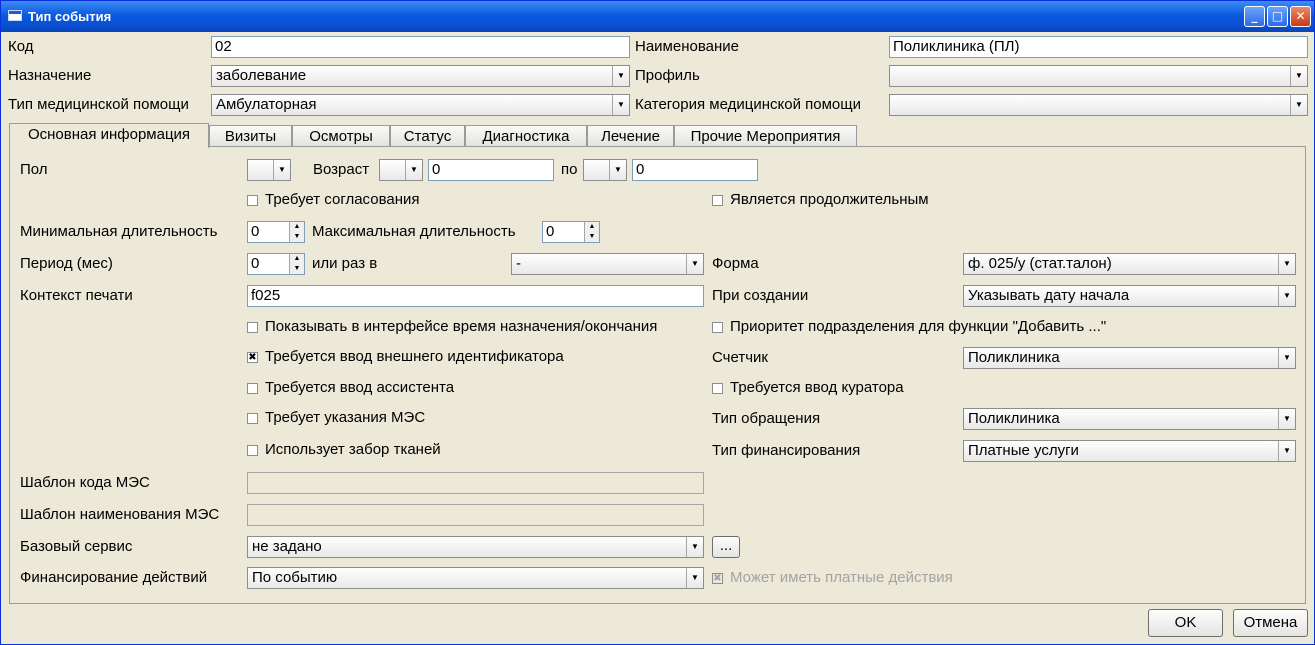 The image size is (1315, 645). What do you see at coordinates (345, 263) in the screenshot?
I see `times-label: или раз в` at bounding box center [345, 263].